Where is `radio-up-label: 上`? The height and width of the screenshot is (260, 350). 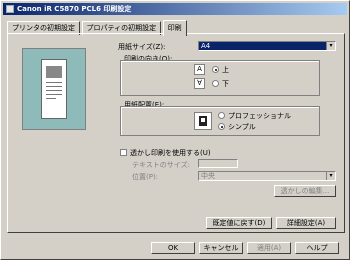 radio-up-label: 上 is located at coordinates (225, 70).